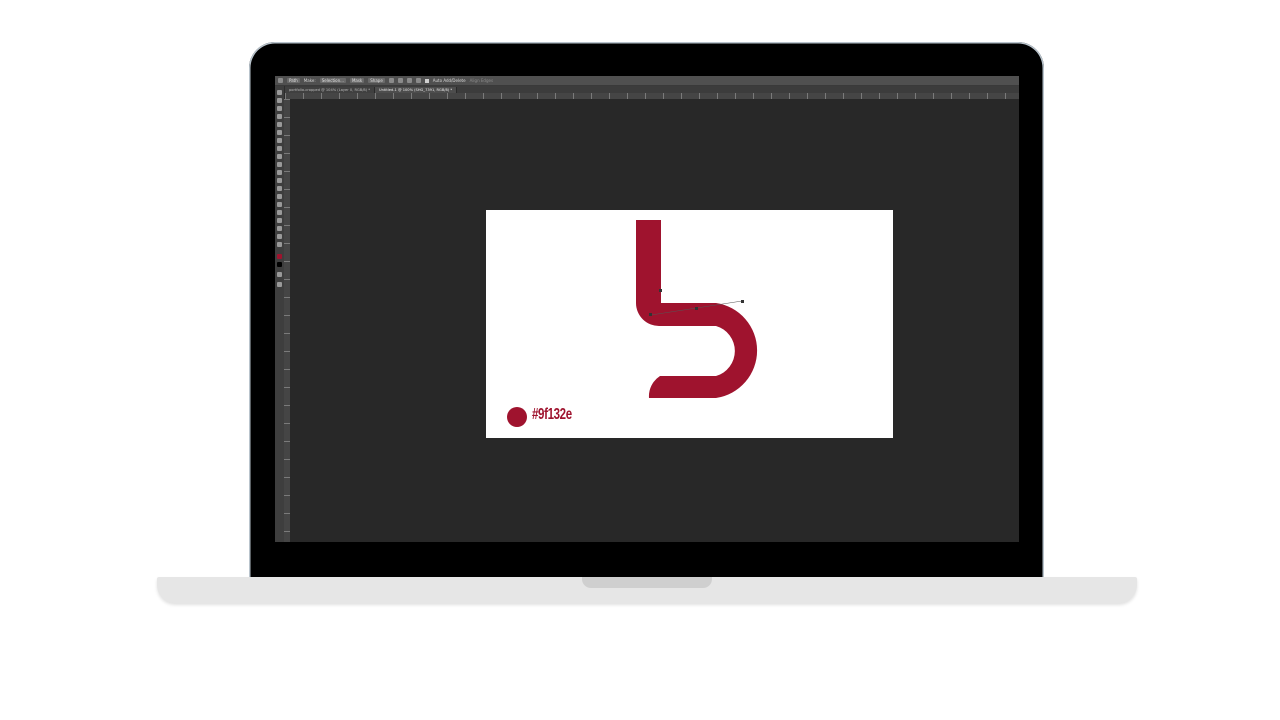 The image size is (1280, 720). Describe the element at coordinates (279, 228) in the screenshot. I see `shape-tool-icon` at that location.